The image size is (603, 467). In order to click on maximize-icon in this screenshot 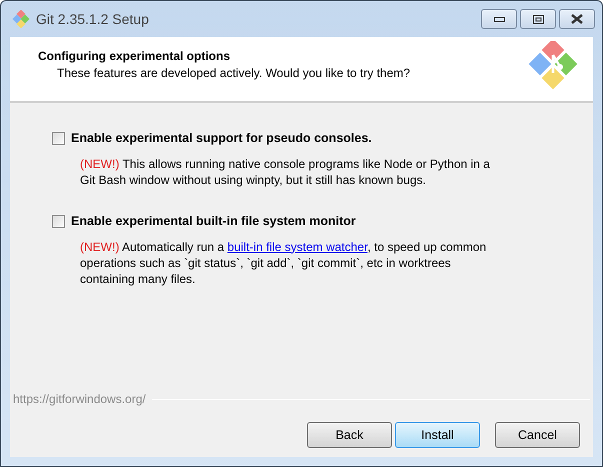, I will do `click(538, 19)`.